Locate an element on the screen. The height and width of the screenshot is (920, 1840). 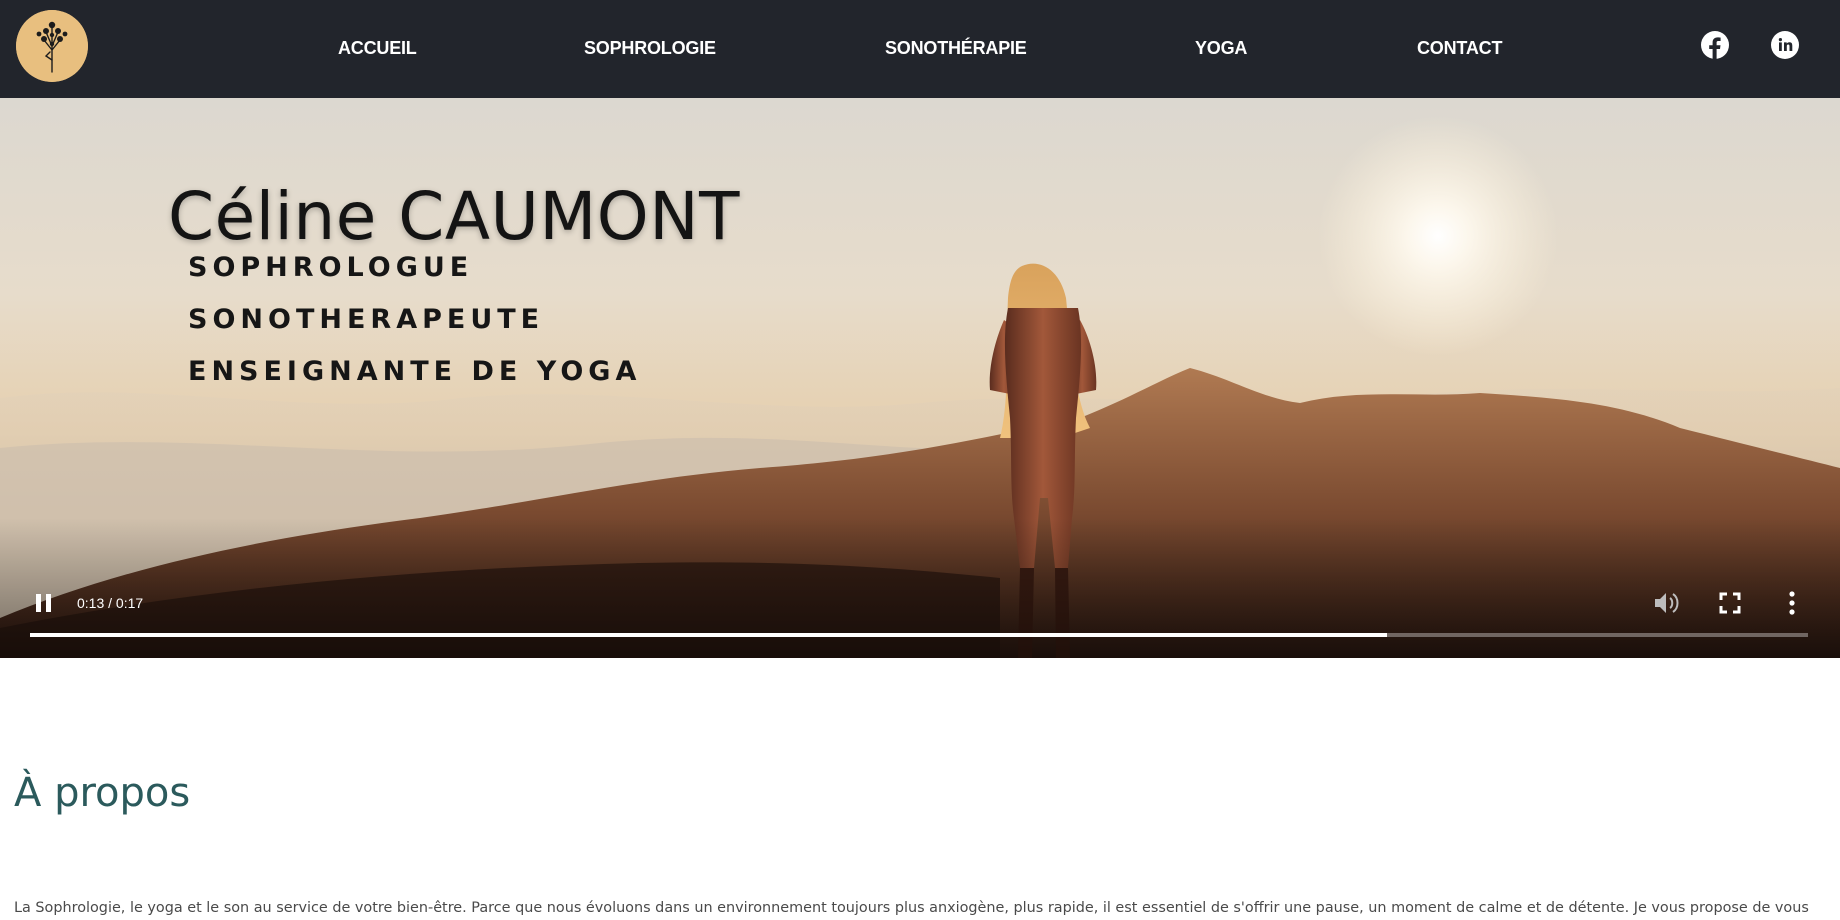
video-progress-fill is located at coordinates (708, 635).